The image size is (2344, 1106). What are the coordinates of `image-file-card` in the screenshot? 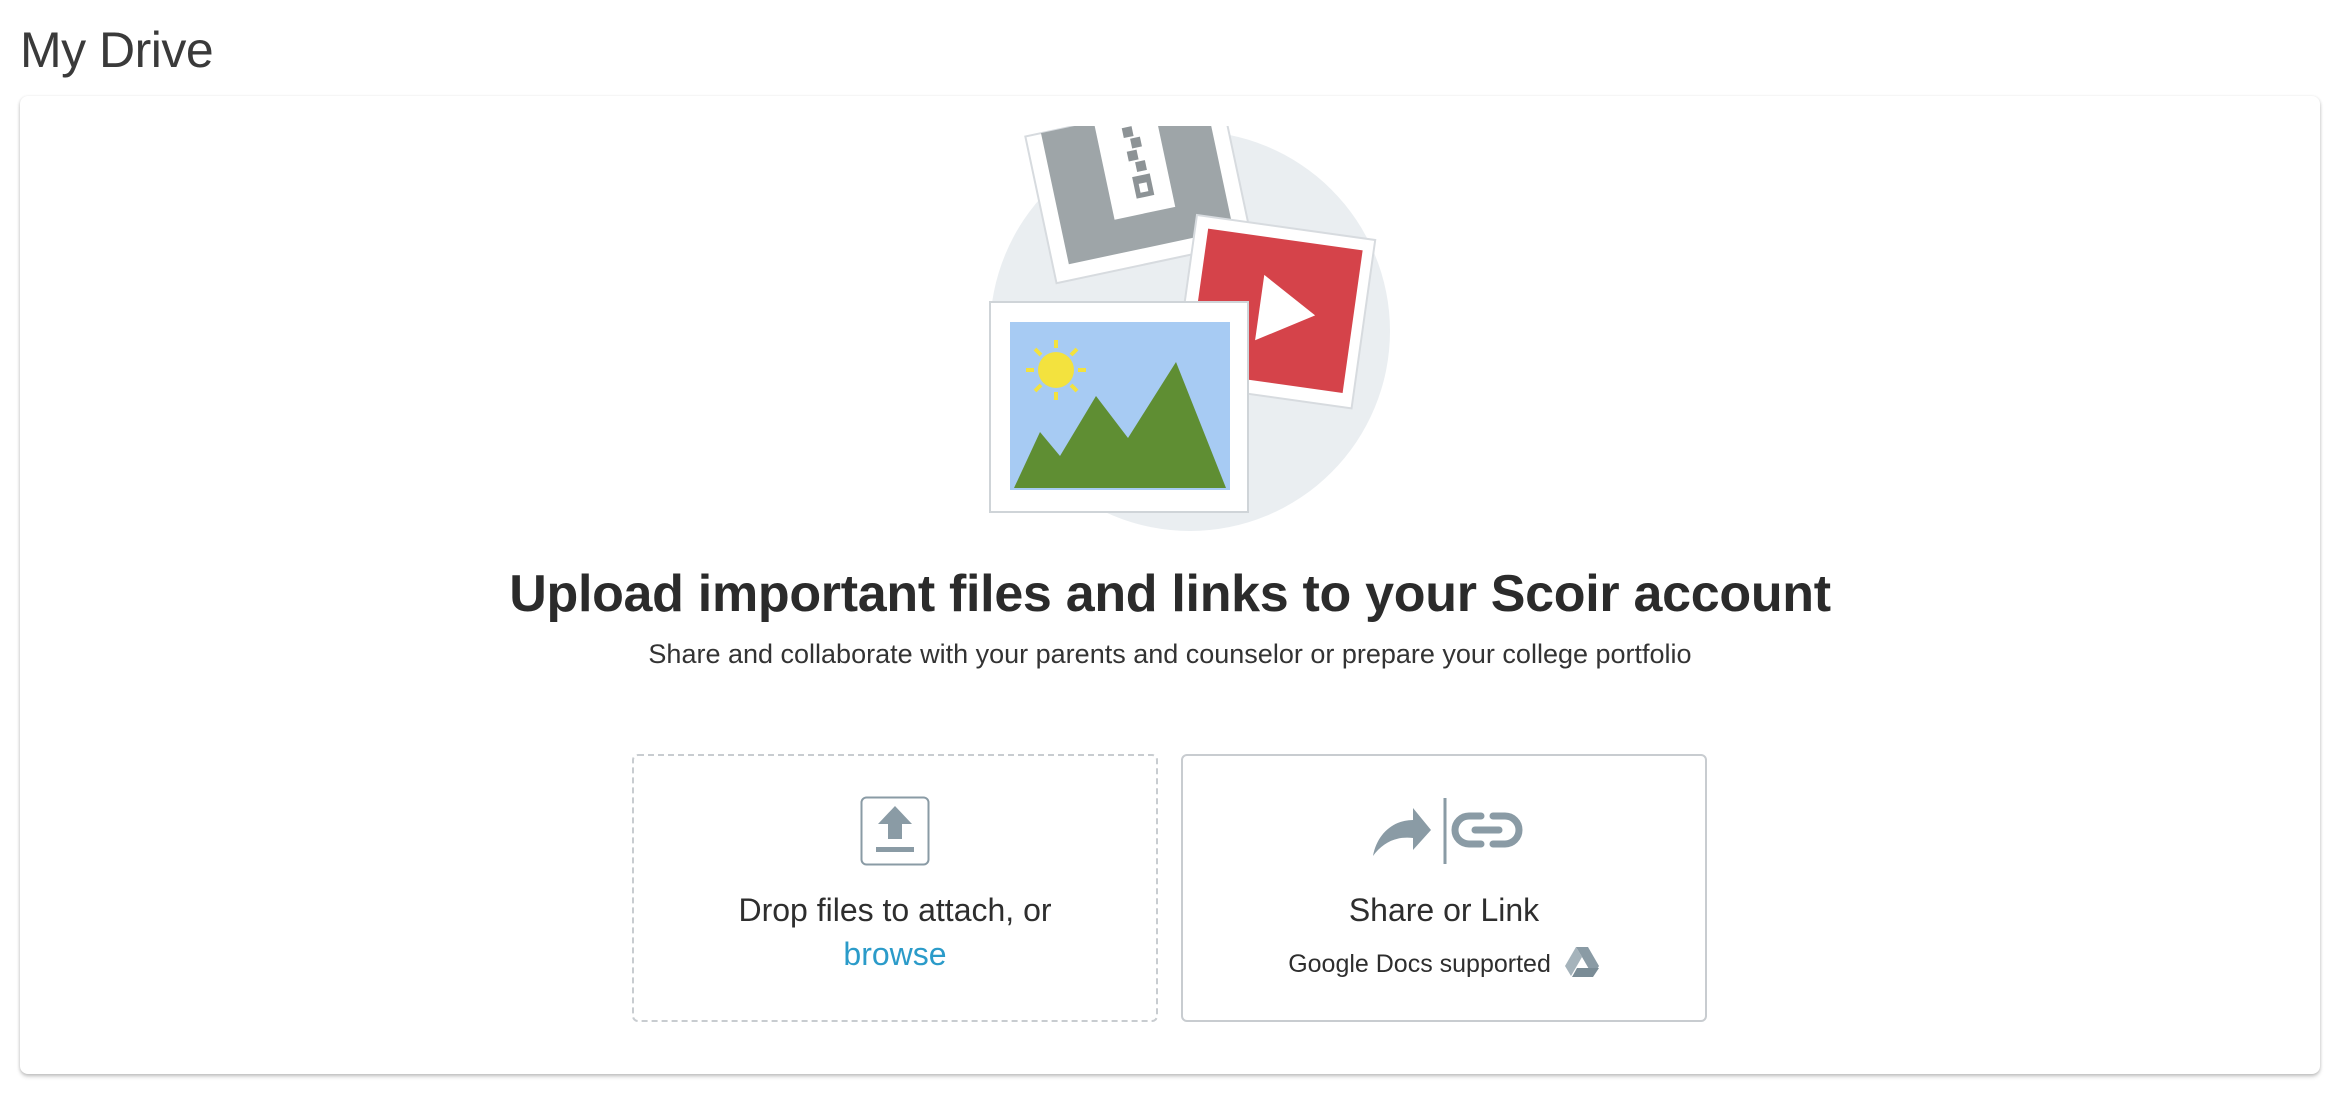 It's located at (1119, 407).